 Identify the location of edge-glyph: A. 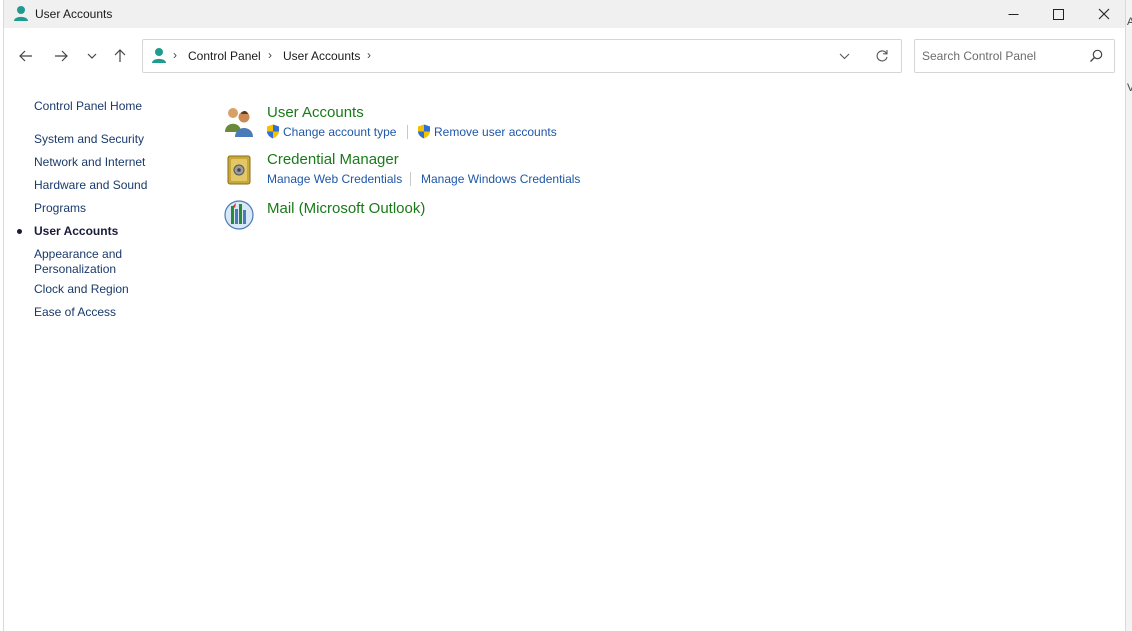
(1129, 22).